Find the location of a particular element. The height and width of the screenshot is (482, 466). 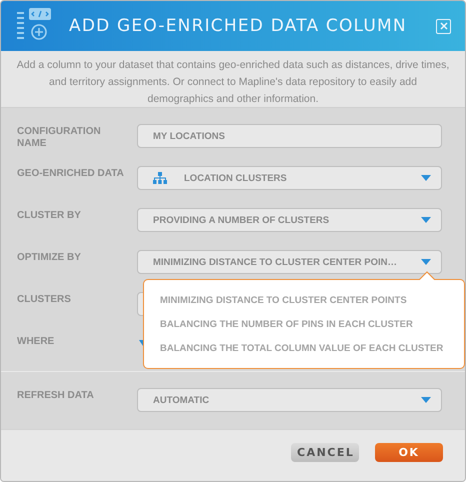

dropdown-option: BALANCING THE TOTAL COLUMN VALUE OF EACH CLUSTER is located at coordinates (304, 350).